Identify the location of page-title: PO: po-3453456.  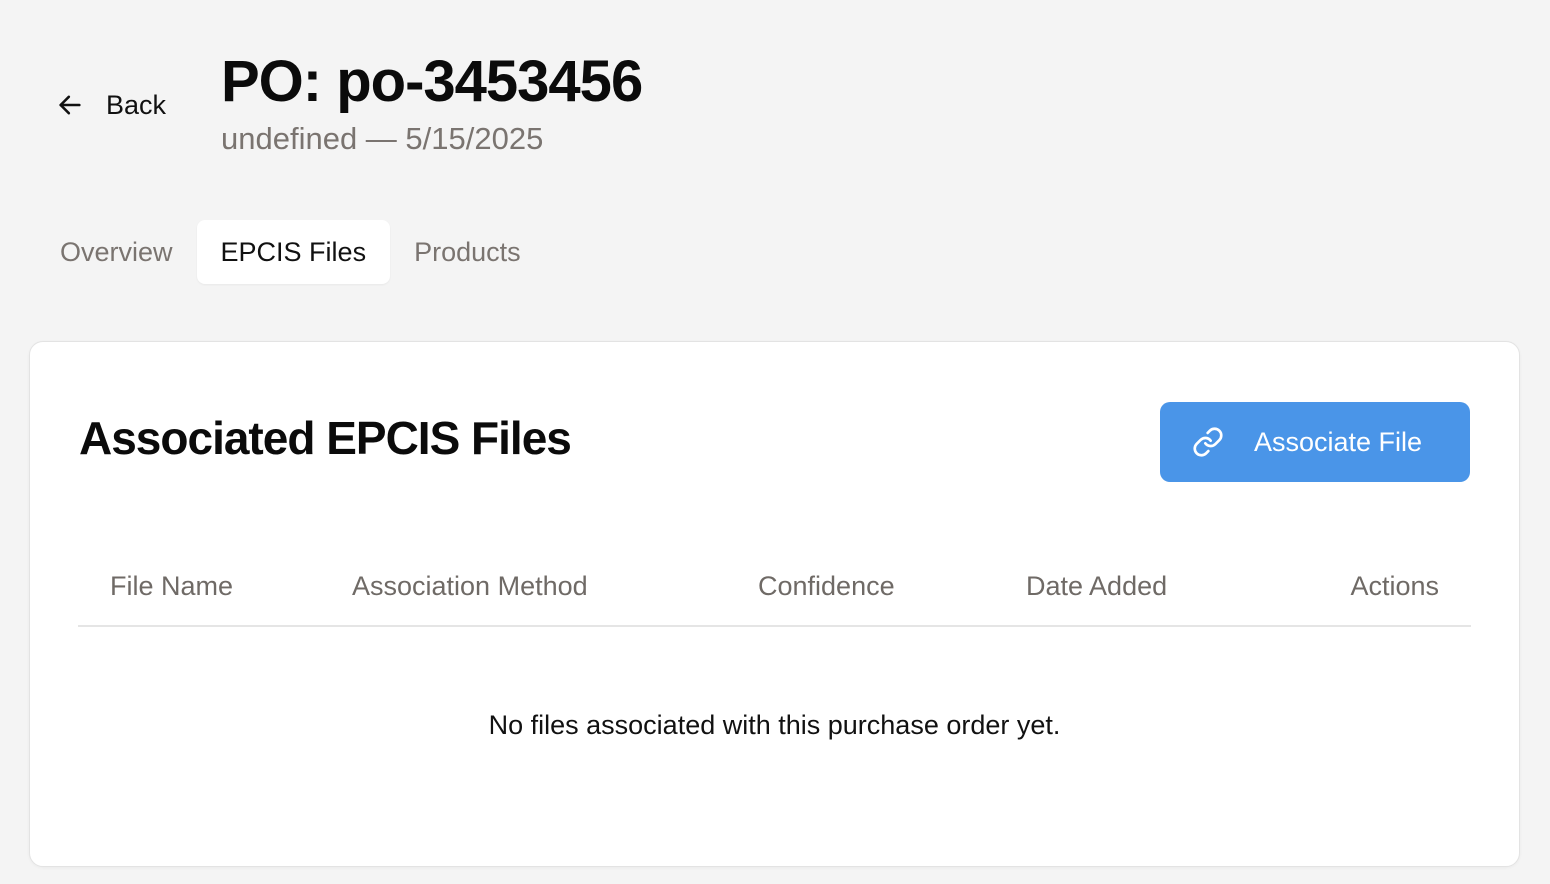
(432, 81).